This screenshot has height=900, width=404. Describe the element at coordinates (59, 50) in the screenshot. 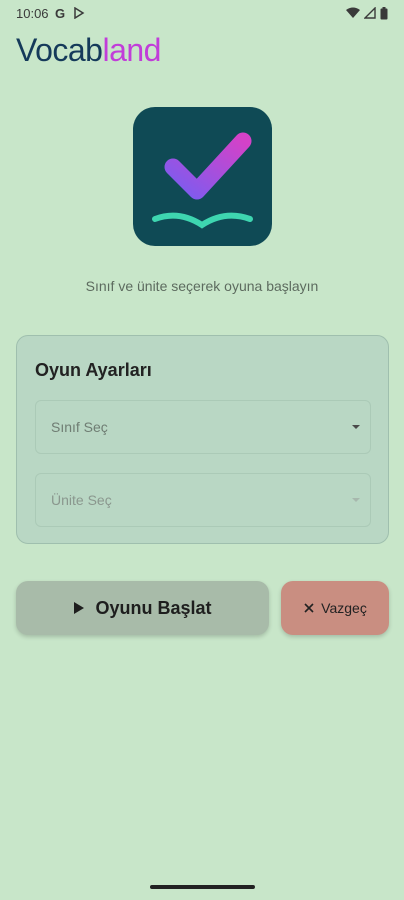

I see `app-title-part-1: Vocab` at that location.